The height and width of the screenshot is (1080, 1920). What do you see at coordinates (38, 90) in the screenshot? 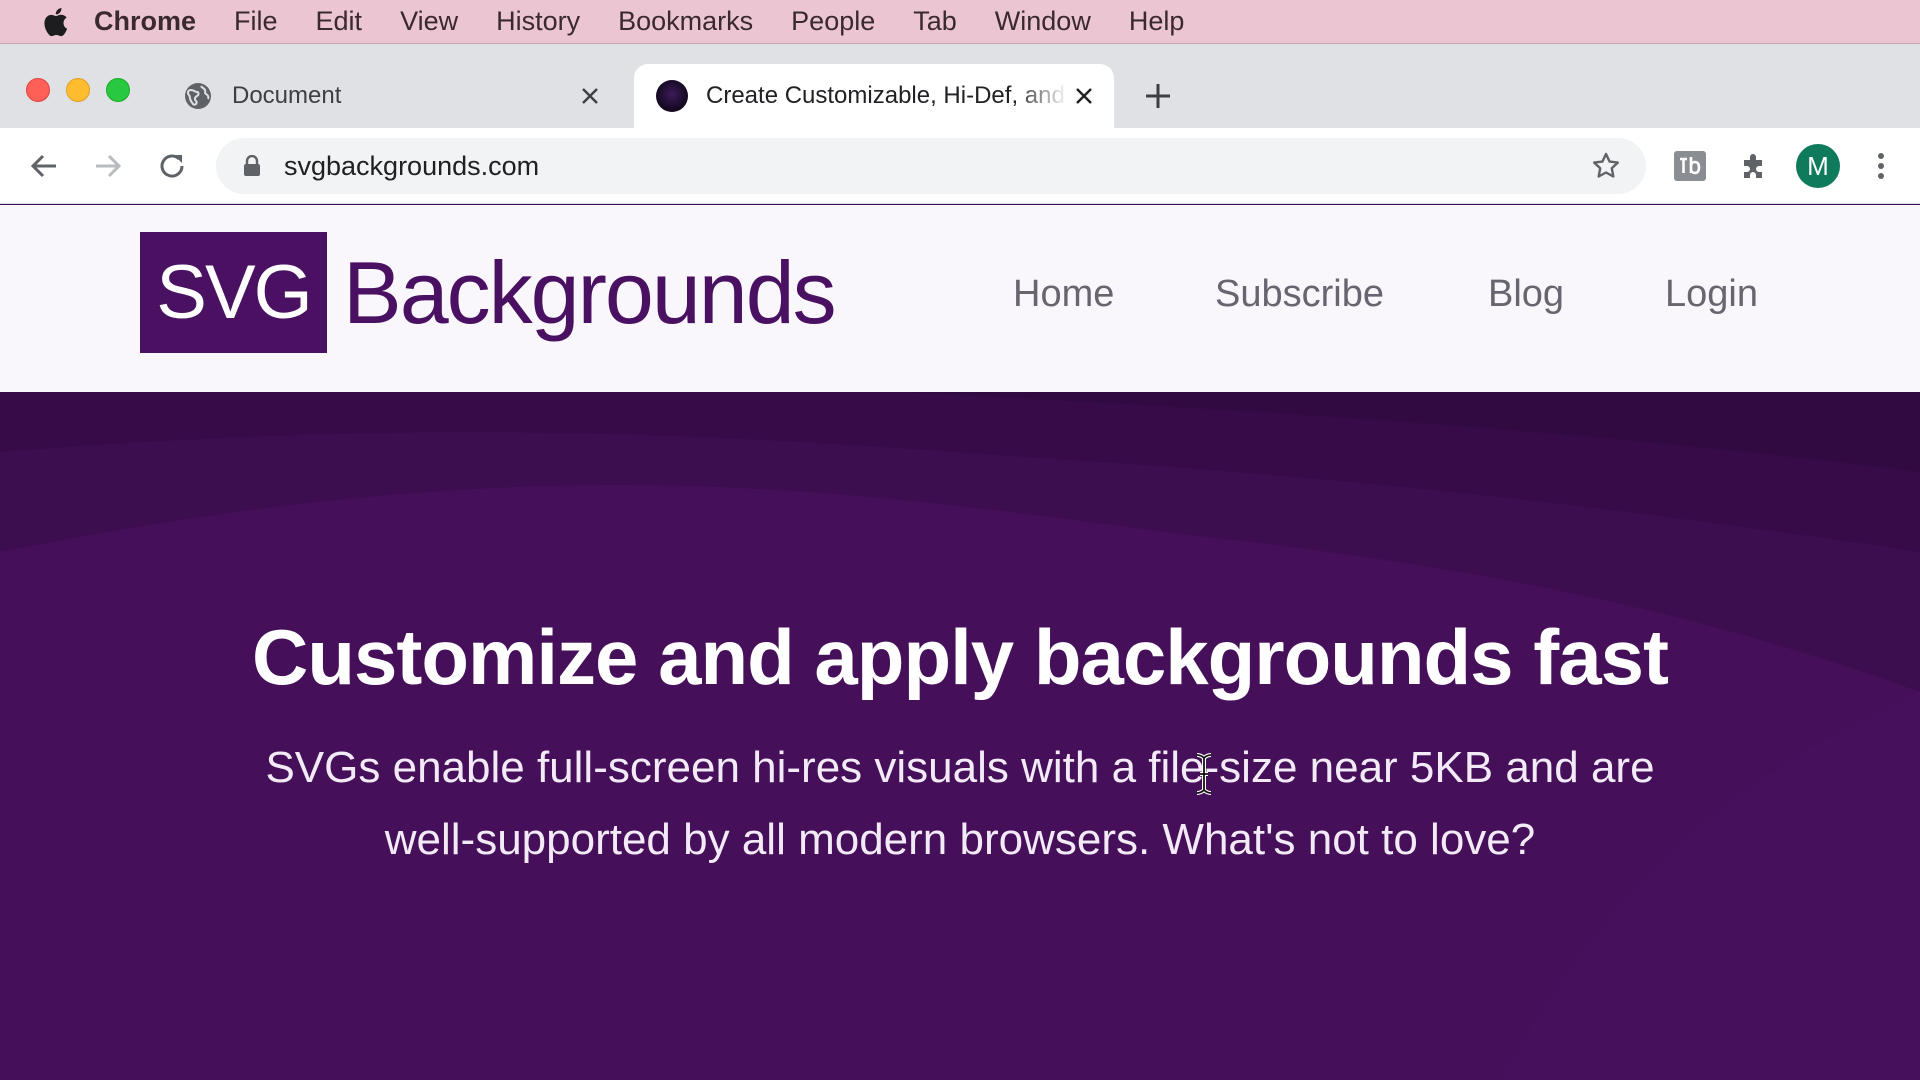
I see `window-close-button` at bounding box center [38, 90].